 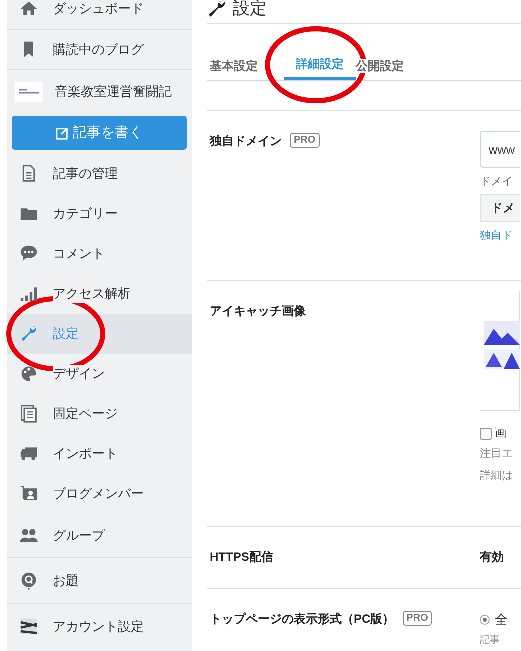 What do you see at coordinates (29, 494) in the screenshot?
I see `member-card-icon` at bounding box center [29, 494].